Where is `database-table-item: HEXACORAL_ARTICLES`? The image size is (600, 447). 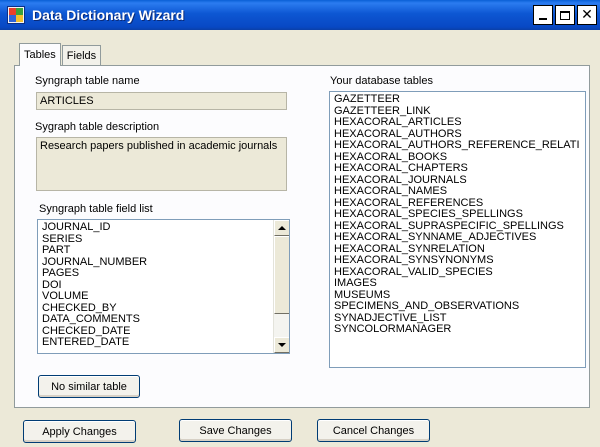 database-table-item: HEXACORAL_ARTICLES is located at coordinates (457, 122).